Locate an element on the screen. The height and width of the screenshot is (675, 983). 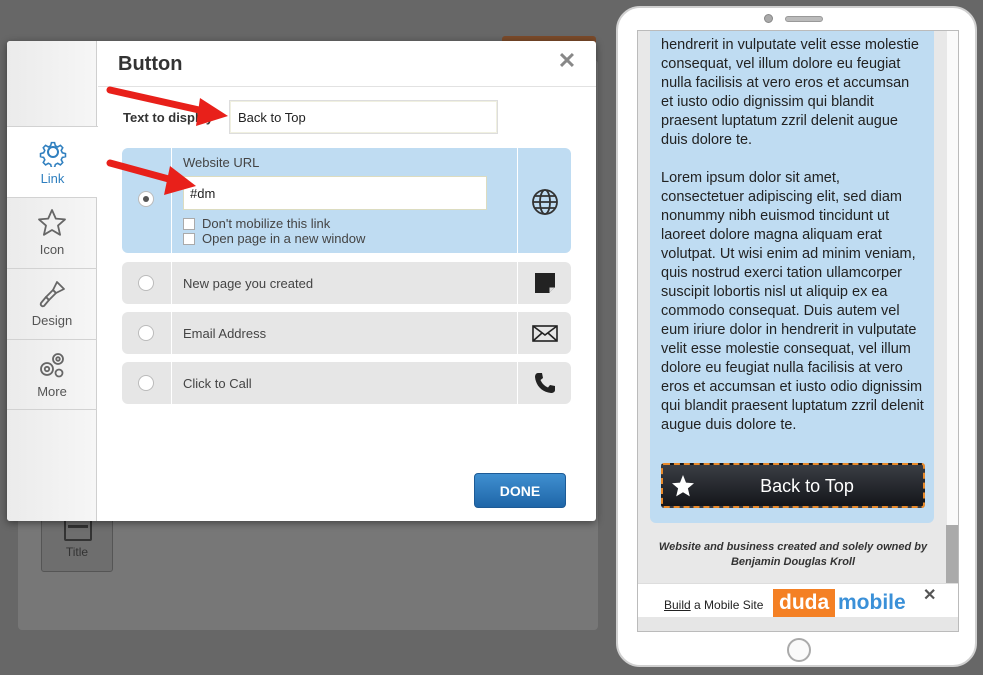
new-window-checkbox-row: Open page in a new window is located at coordinates (274, 238).